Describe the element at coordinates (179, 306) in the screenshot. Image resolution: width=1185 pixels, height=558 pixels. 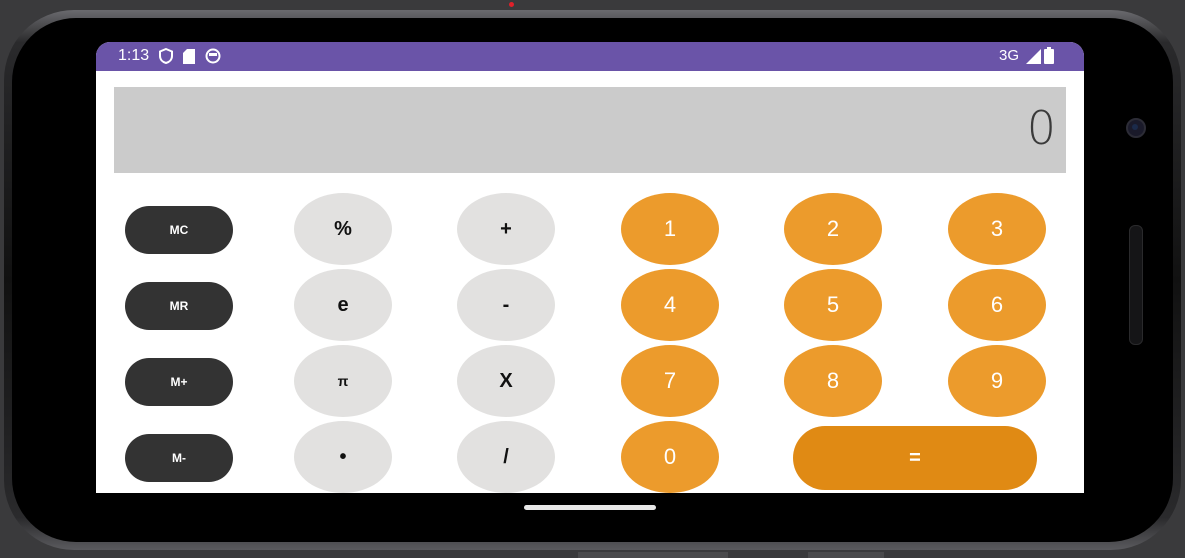
I see `mr-button: MR` at that location.